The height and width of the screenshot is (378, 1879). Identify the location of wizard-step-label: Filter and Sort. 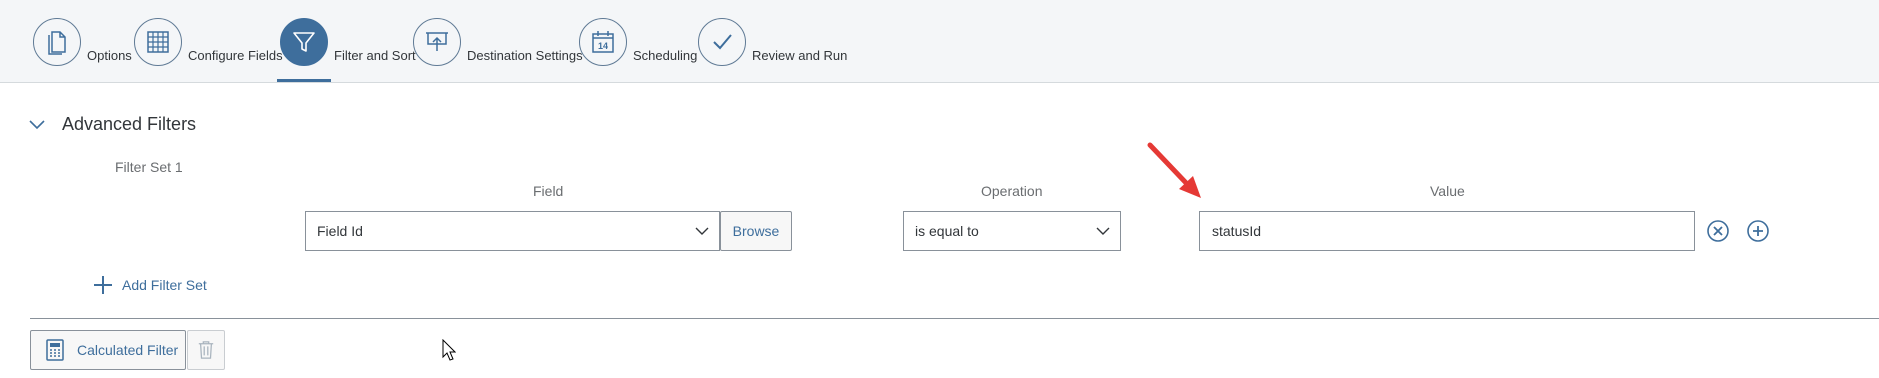
(375, 55).